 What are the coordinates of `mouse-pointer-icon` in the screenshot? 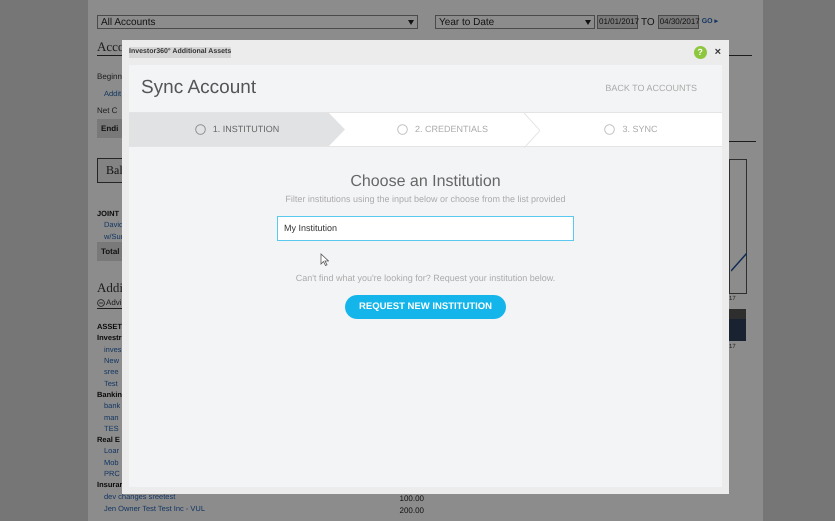 It's located at (324, 259).